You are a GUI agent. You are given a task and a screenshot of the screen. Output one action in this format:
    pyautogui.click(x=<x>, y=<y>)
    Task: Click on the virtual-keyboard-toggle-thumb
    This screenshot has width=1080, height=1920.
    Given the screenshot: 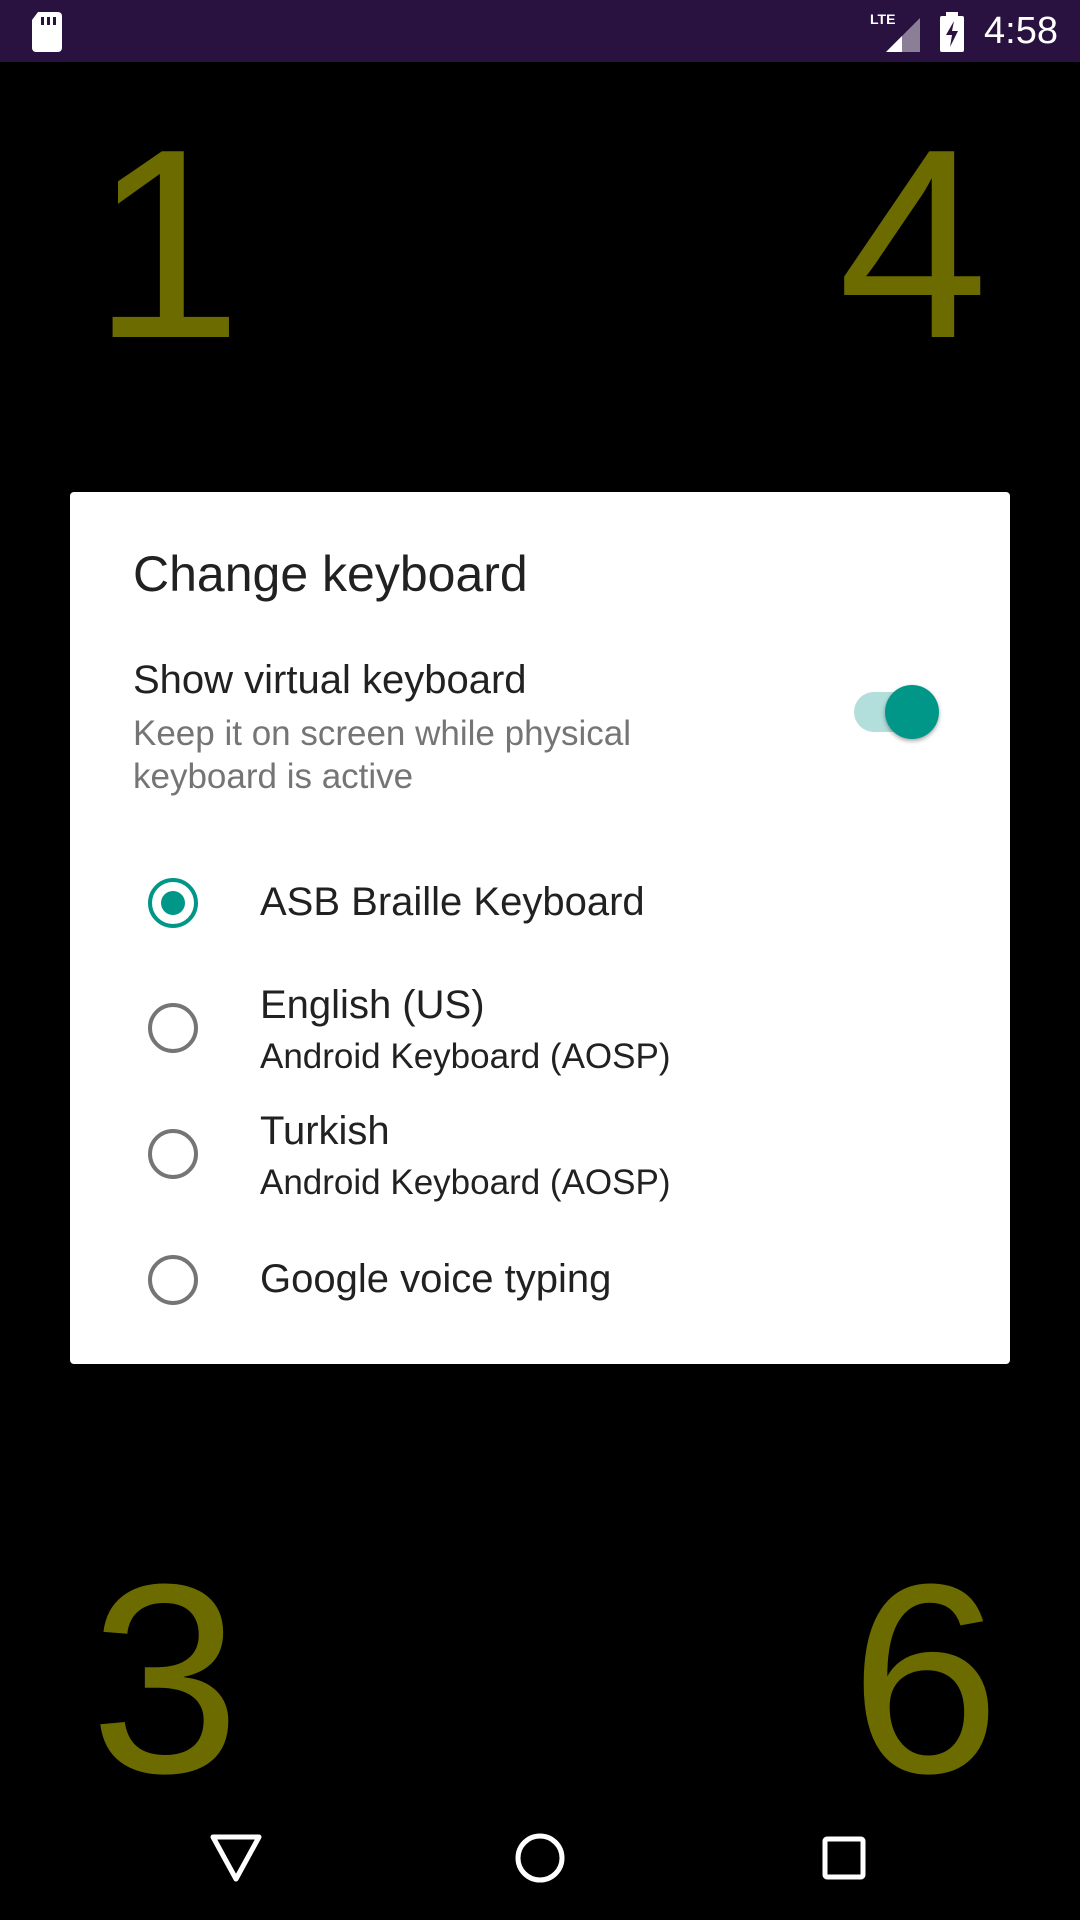 What is the action you would take?
    pyautogui.click(x=912, y=712)
    